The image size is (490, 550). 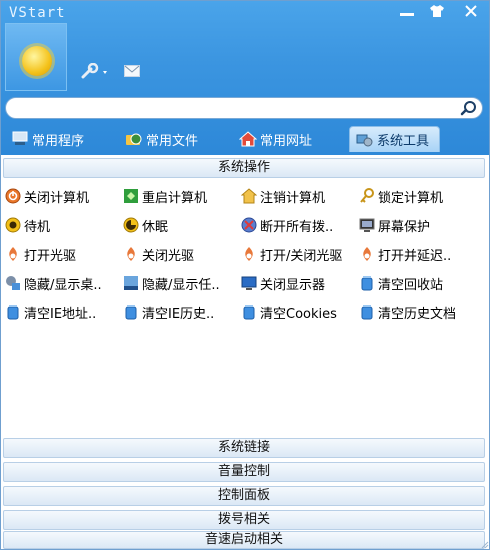 I want to click on tab-system-tools: 系统工具, so click(x=395, y=139).